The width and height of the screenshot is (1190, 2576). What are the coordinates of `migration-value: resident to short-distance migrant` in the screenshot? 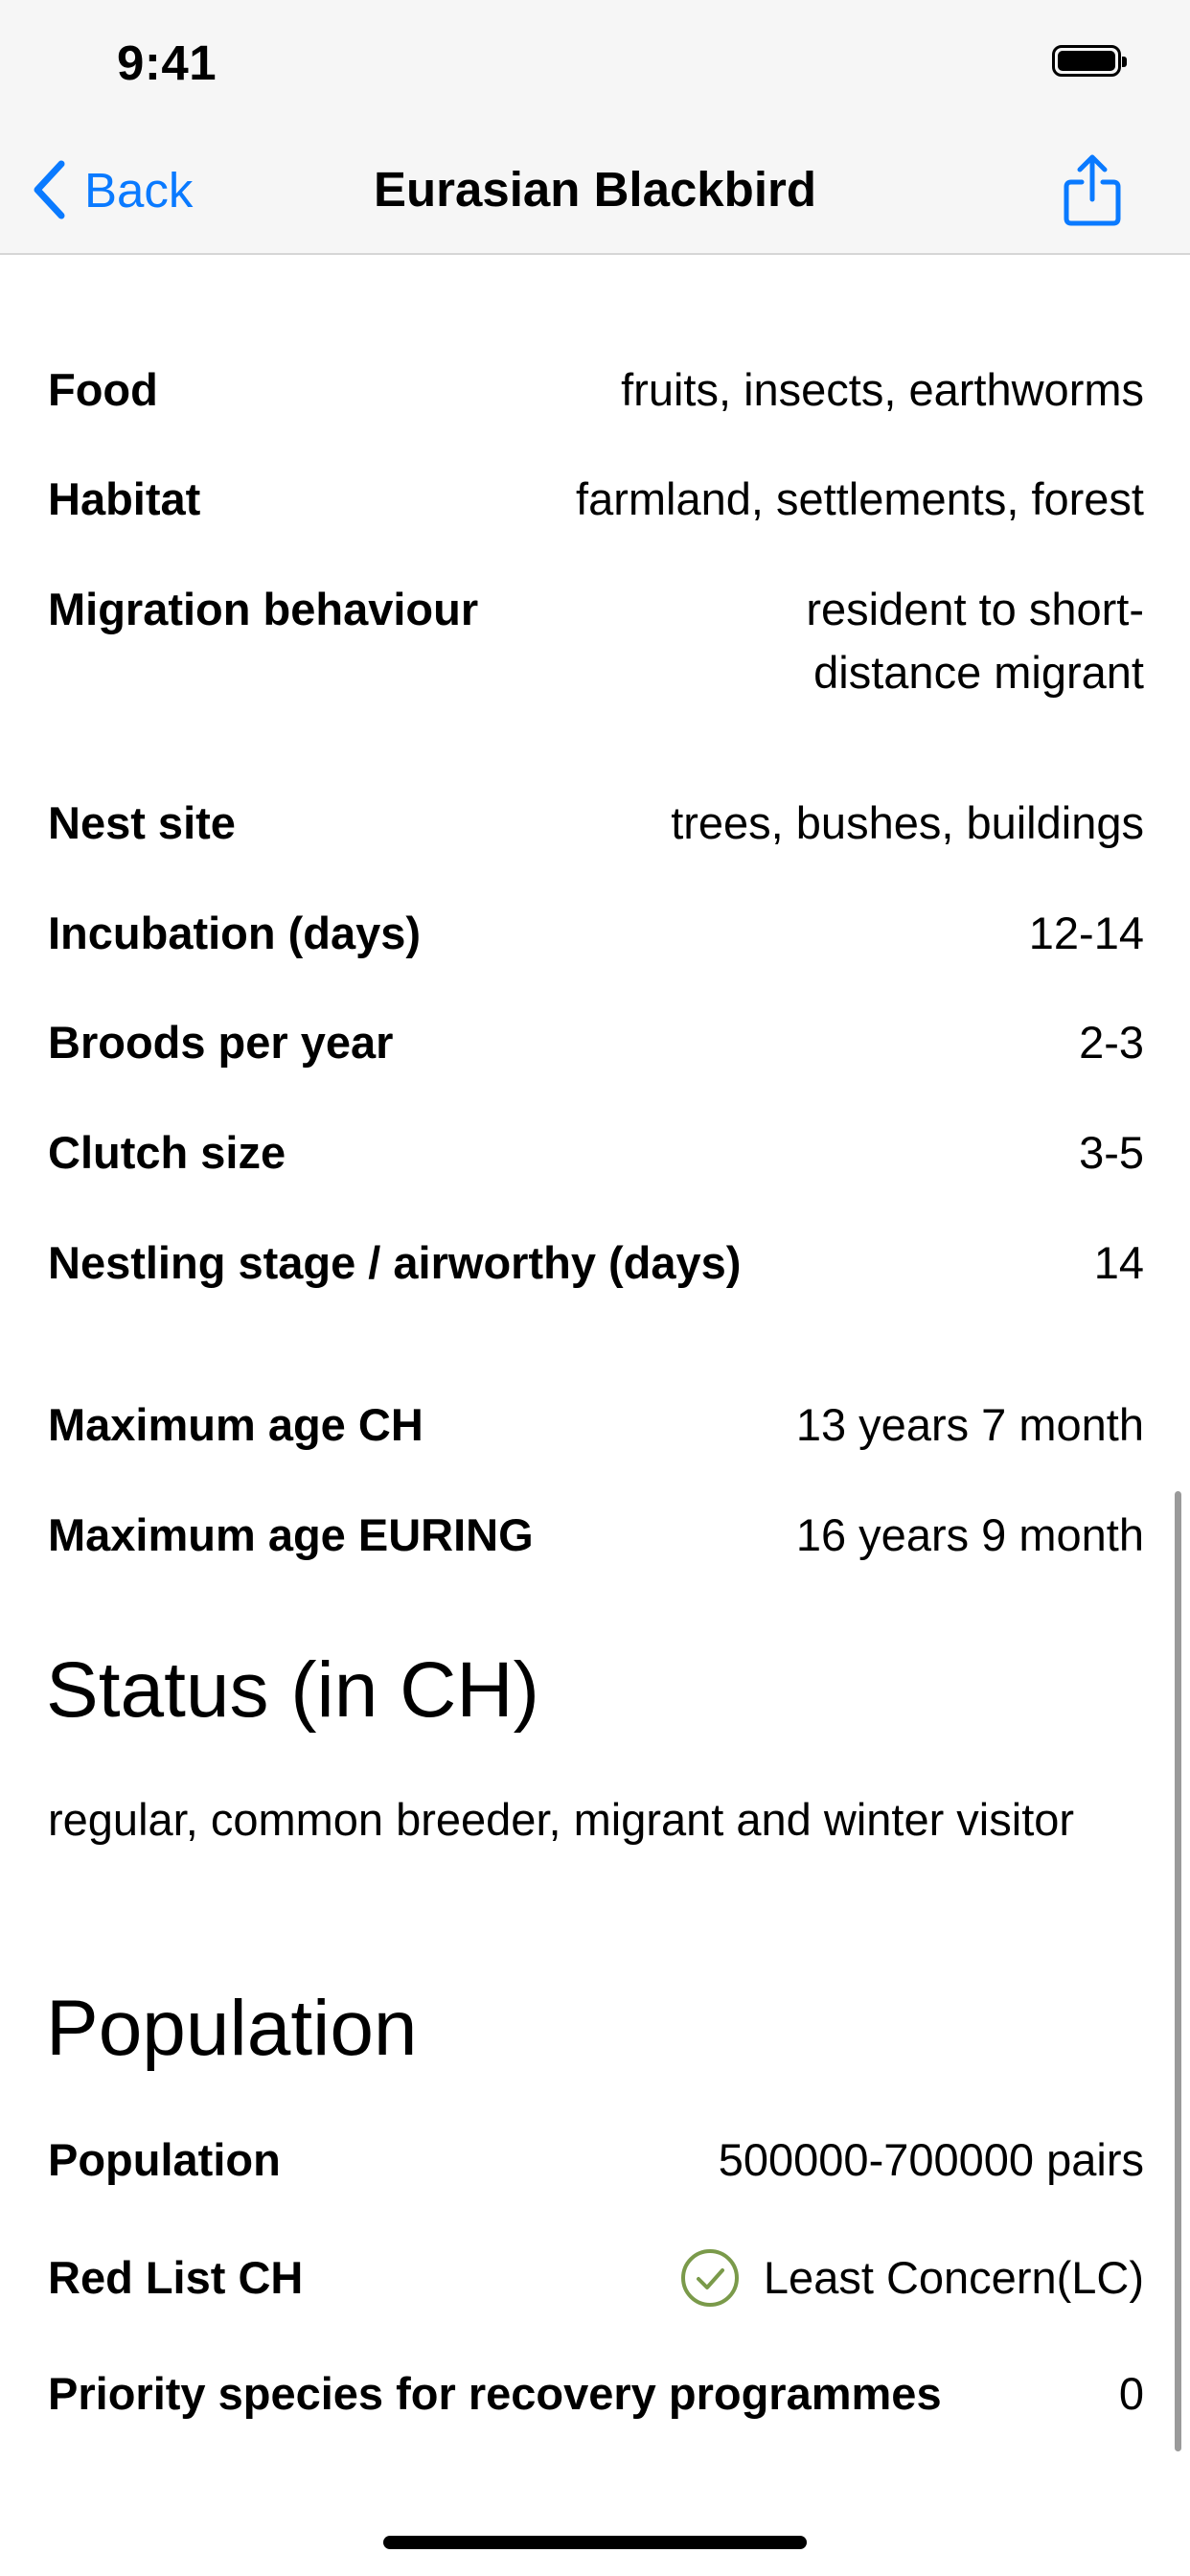 It's located at (975, 641).